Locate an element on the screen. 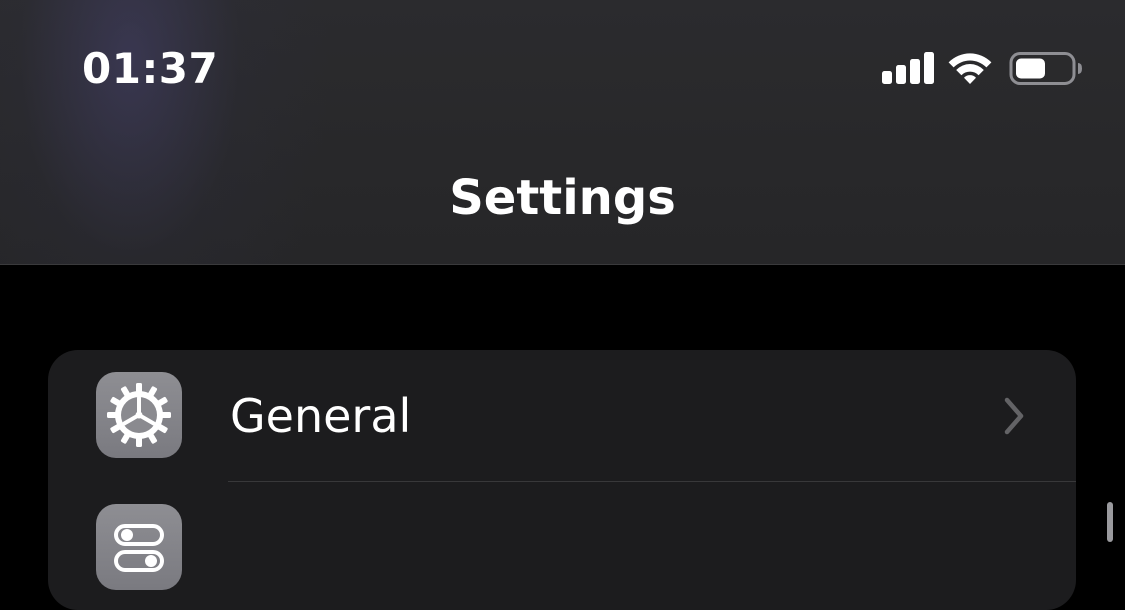 This screenshot has width=1125, height=610. battery-icon is located at coordinates (1045, 68).